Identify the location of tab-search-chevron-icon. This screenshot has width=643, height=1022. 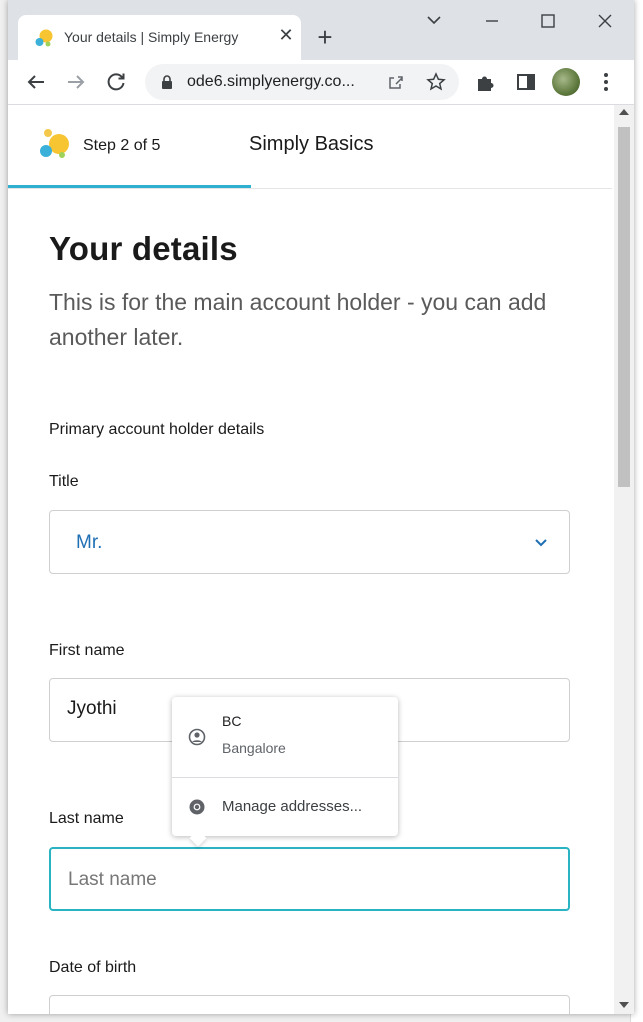
(434, 21).